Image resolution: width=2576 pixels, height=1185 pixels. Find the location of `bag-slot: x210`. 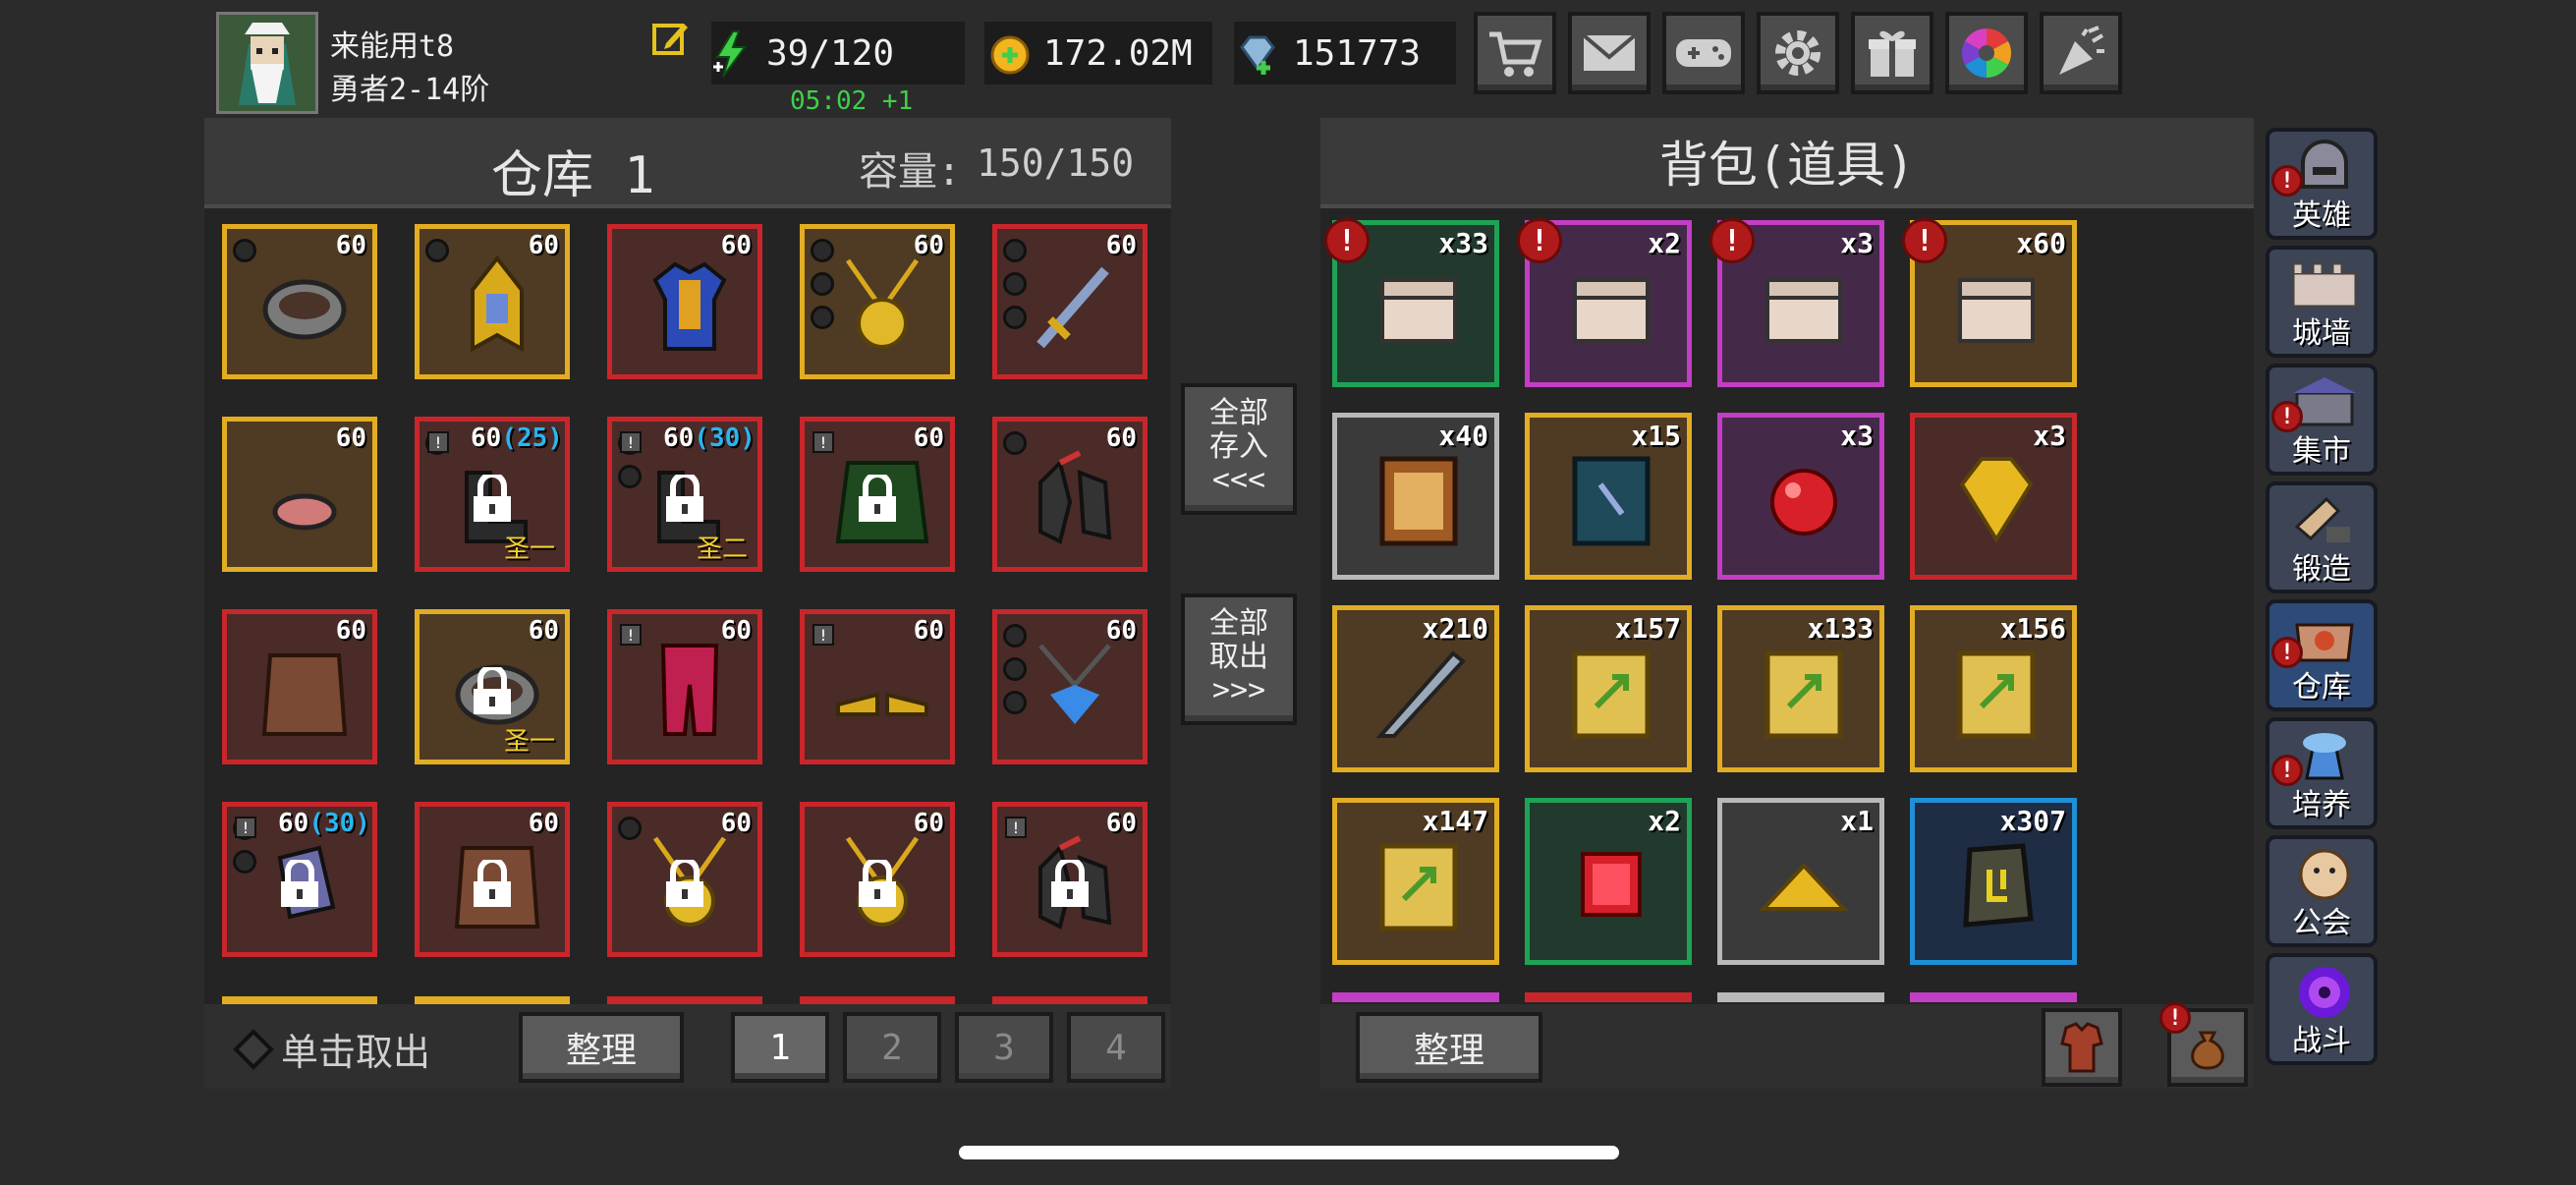

bag-slot: x210 is located at coordinates (1415, 689).